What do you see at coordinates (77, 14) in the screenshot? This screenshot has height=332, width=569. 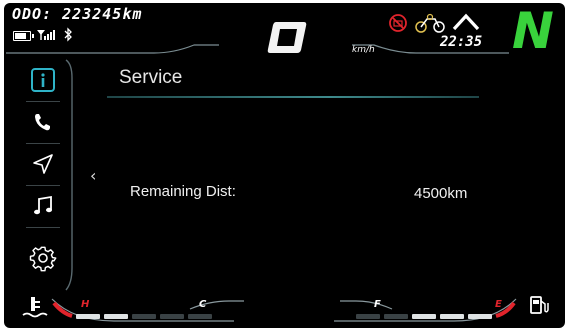 I see `odometer-readout: ODO: 223245km` at bounding box center [77, 14].